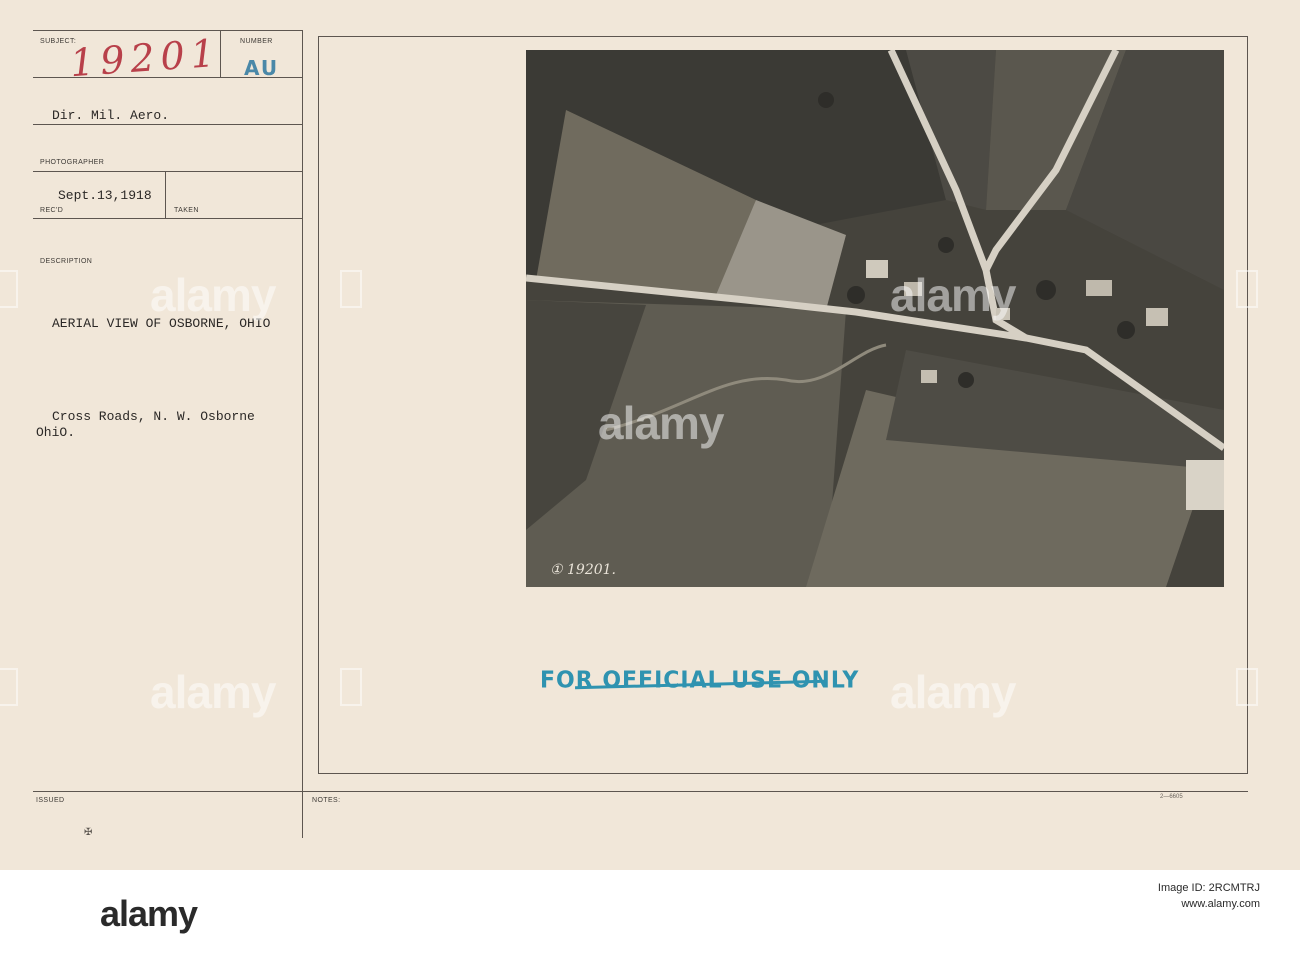 The width and height of the screenshot is (1300, 955). I want to click on rule-photo-box-bottom, so click(783, 773).